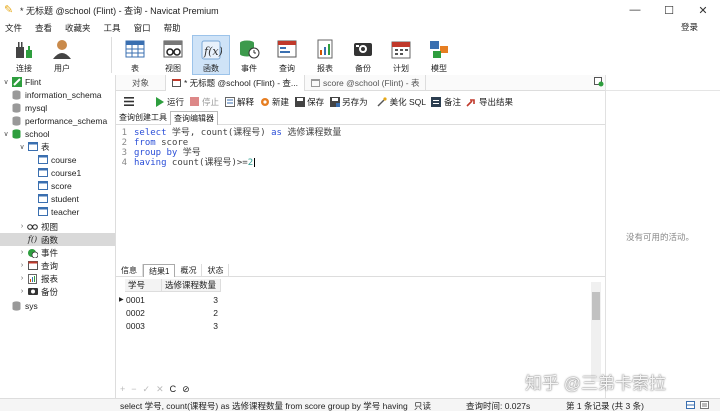 Image resolution: width=720 pixels, height=411 pixels. What do you see at coordinates (58, 120) in the screenshot?
I see `tree-db-performance-schema: performance_schema` at bounding box center [58, 120].